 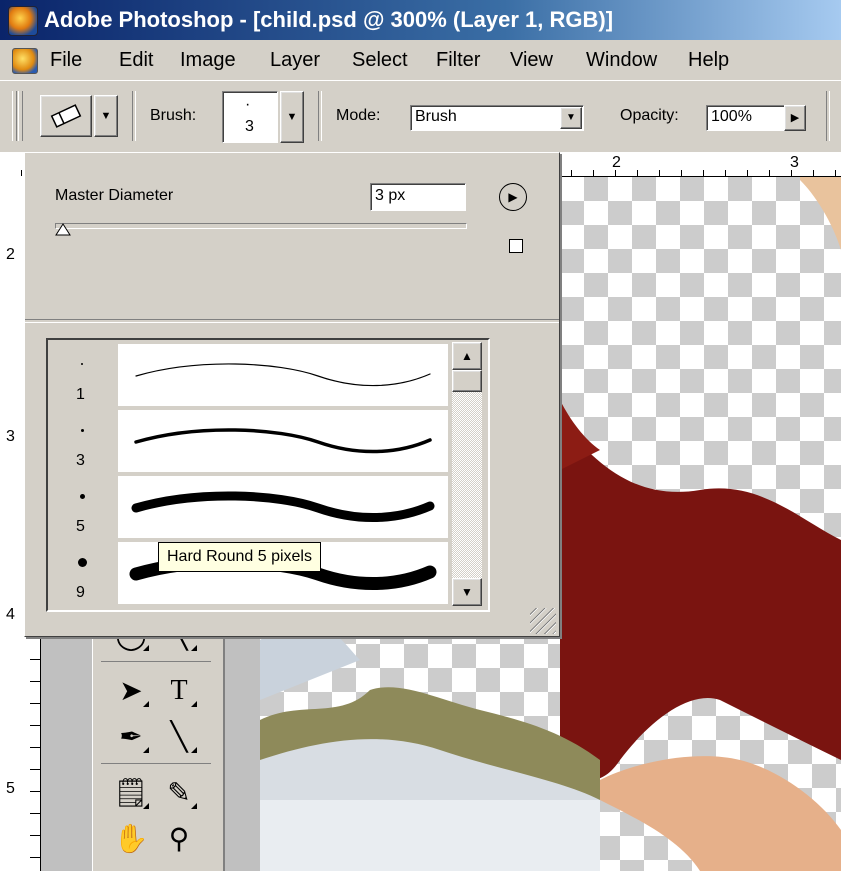 I want to click on brush-list-scrollbar: ▲ ▼, so click(x=467, y=474).